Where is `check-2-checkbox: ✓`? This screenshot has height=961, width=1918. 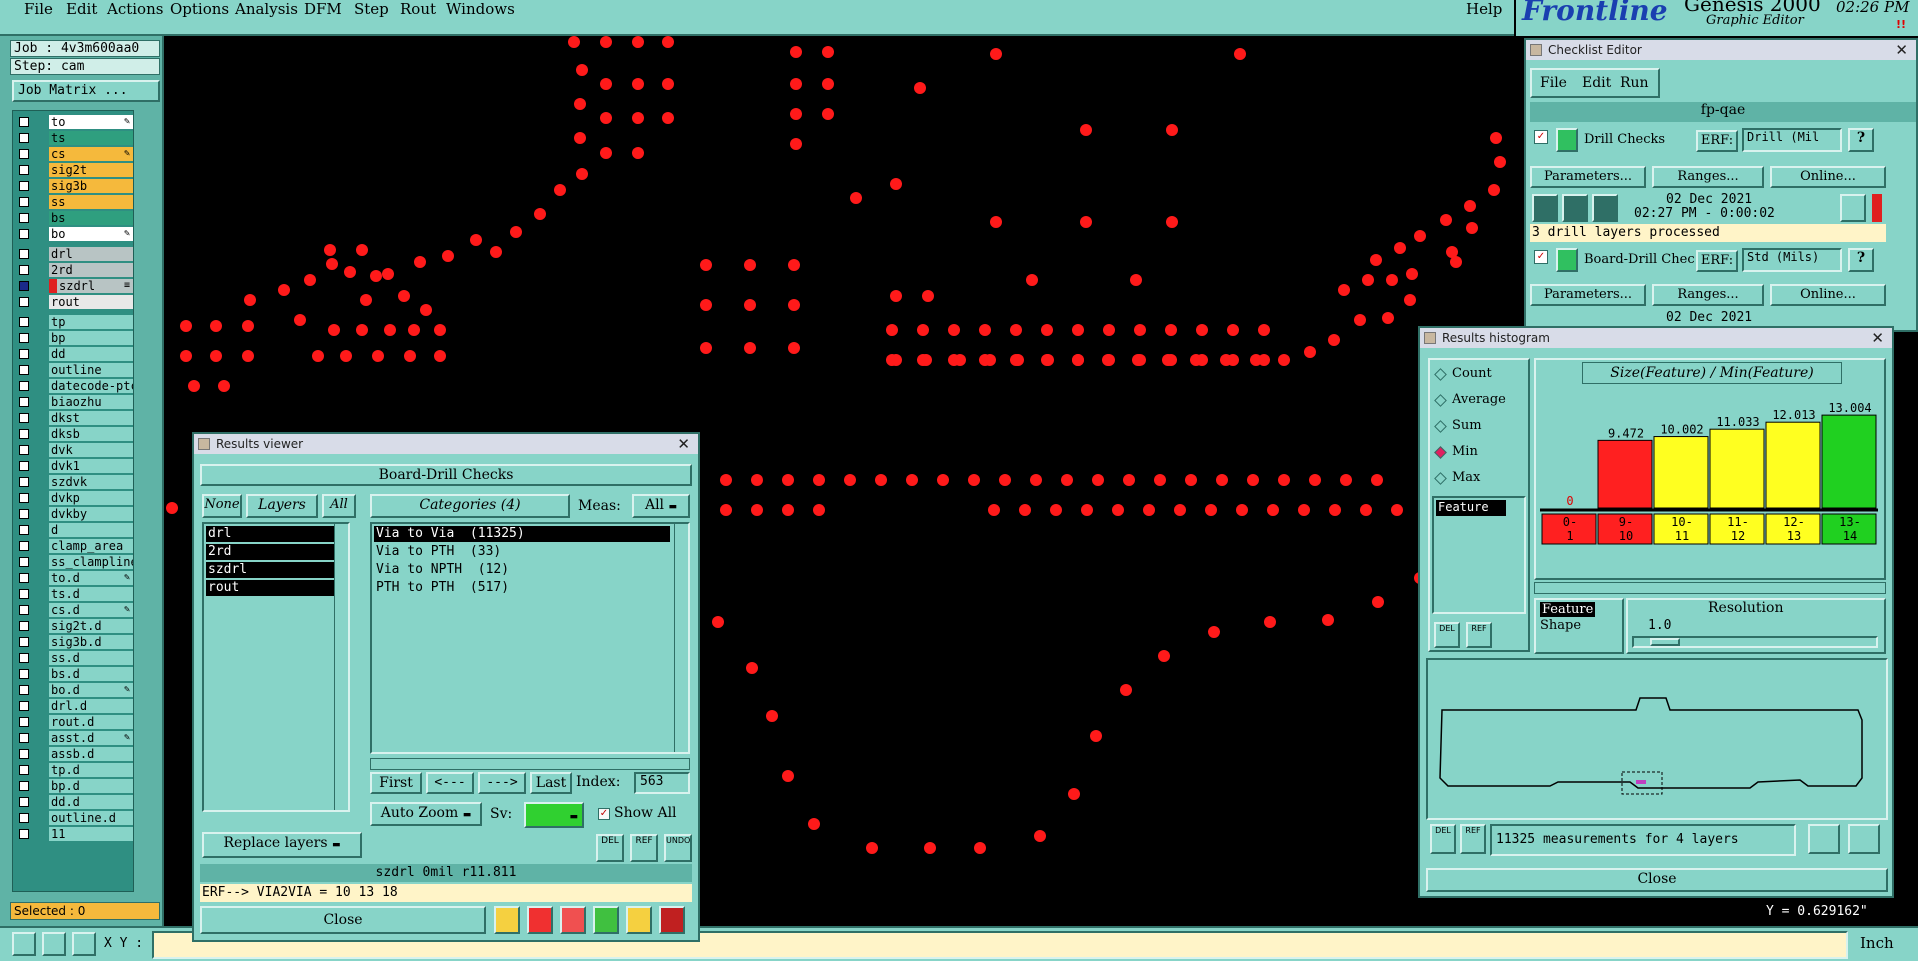
check-2-checkbox: ✓ is located at coordinates (1541, 257).